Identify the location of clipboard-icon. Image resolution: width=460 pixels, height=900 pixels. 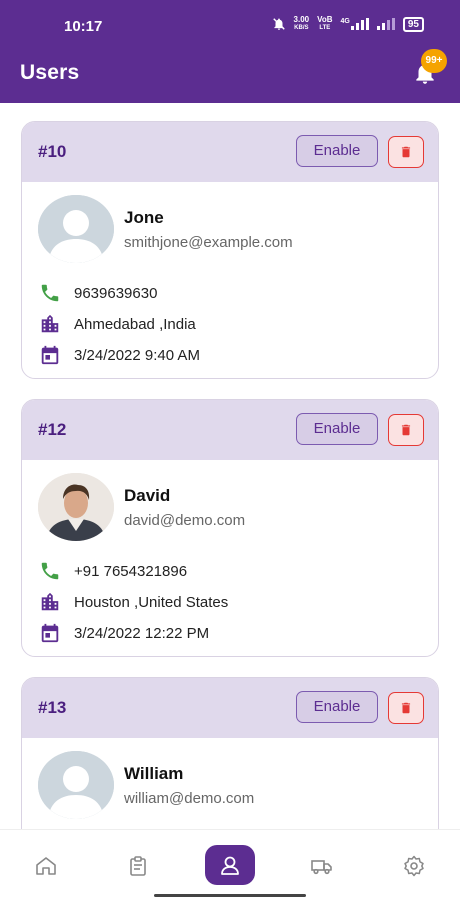
(138, 866).